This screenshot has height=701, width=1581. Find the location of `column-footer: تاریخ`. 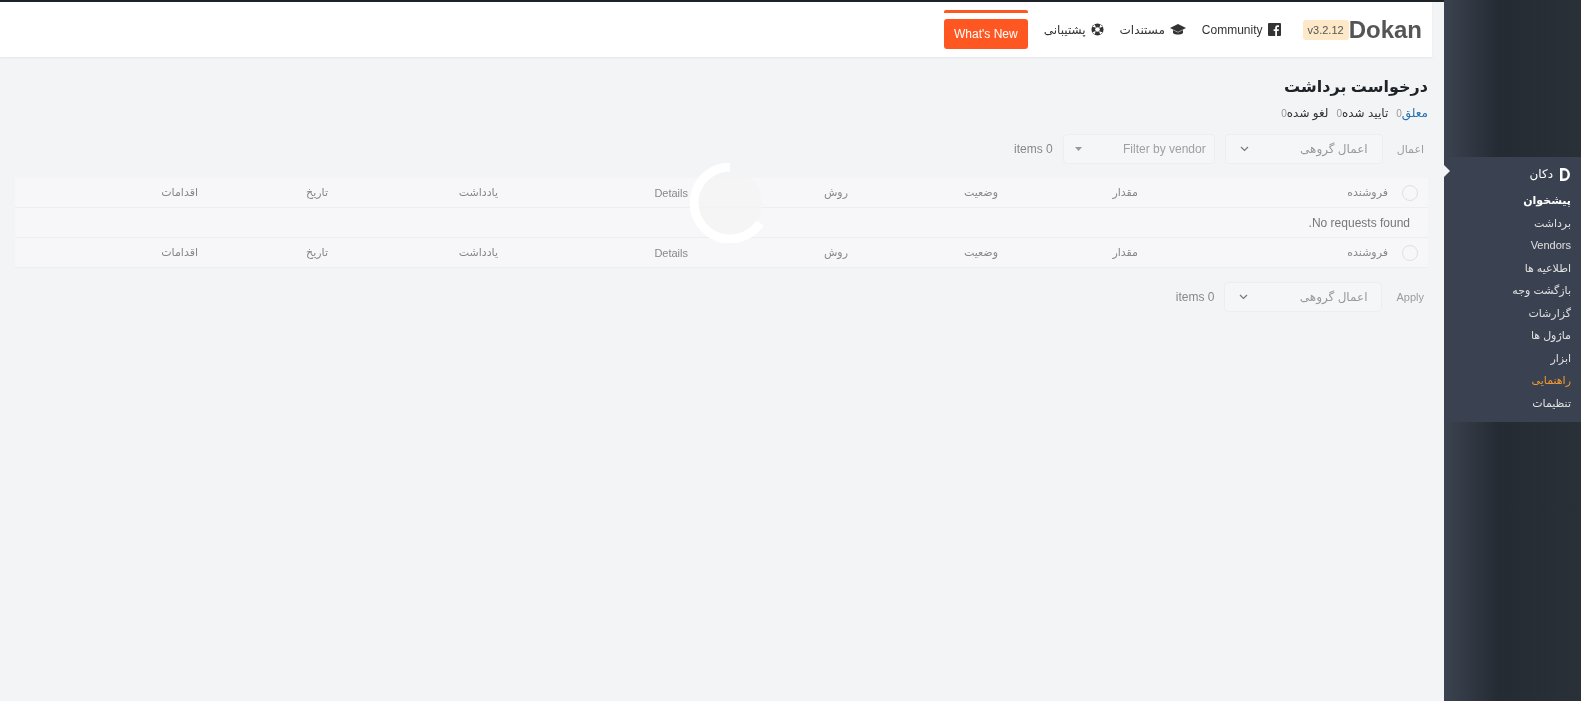

column-footer: تاریخ is located at coordinates (263, 252).